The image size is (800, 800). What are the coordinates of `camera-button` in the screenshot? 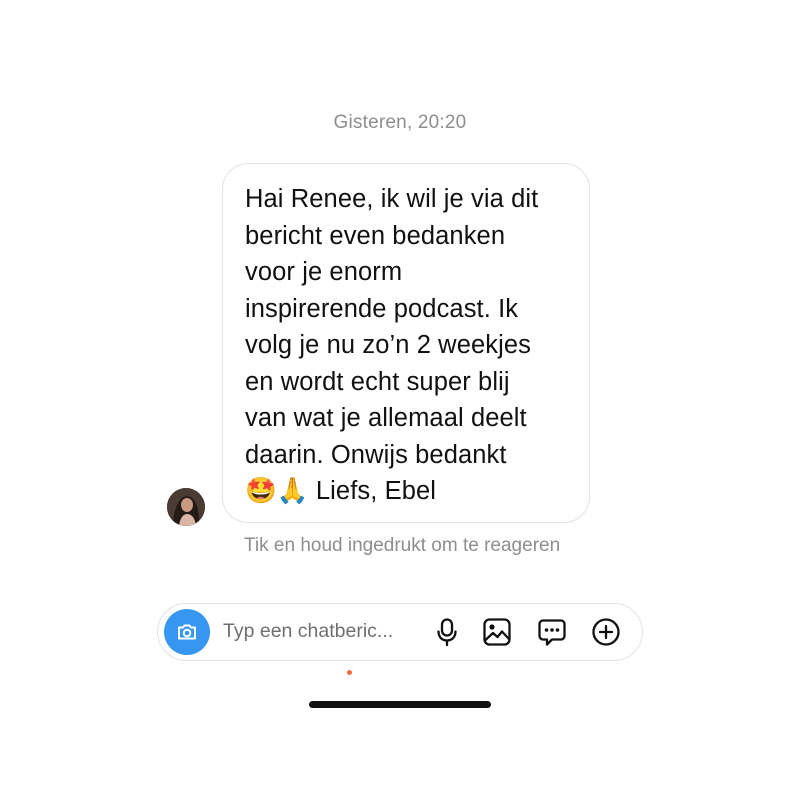 It's located at (187, 632).